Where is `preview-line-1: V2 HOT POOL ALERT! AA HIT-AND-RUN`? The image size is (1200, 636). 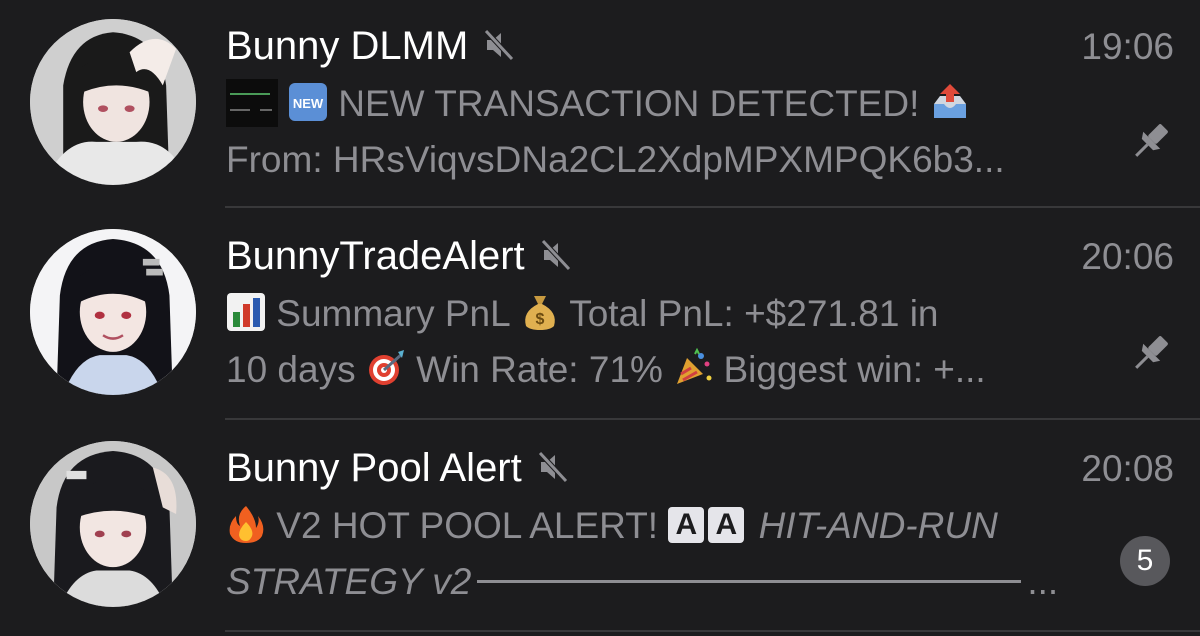
preview-line-1: V2 HOT POOL ALERT! AA HIT-AND-RUN is located at coordinates (612, 526).